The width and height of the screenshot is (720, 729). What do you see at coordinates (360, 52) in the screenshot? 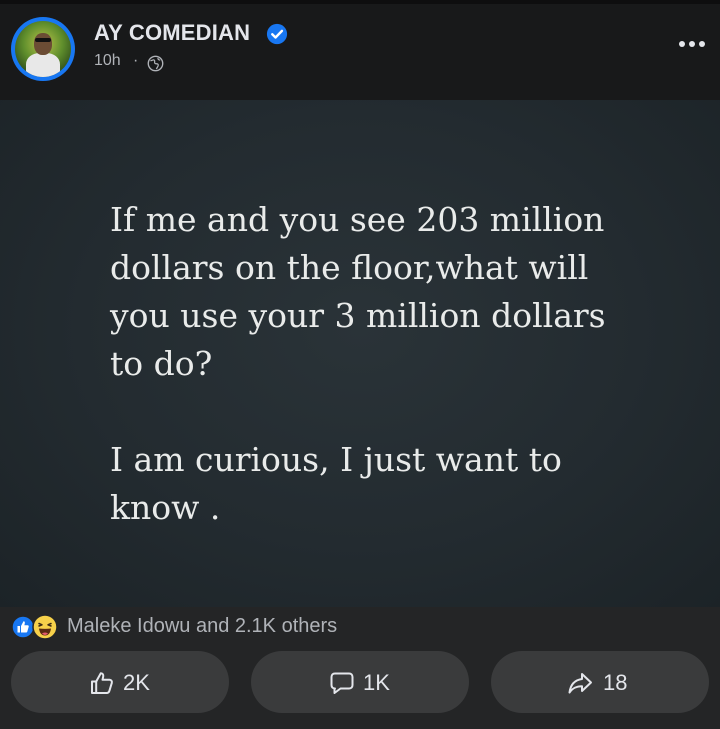
I see `post-header: AY COMEDIAN 10h ·` at bounding box center [360, 52].